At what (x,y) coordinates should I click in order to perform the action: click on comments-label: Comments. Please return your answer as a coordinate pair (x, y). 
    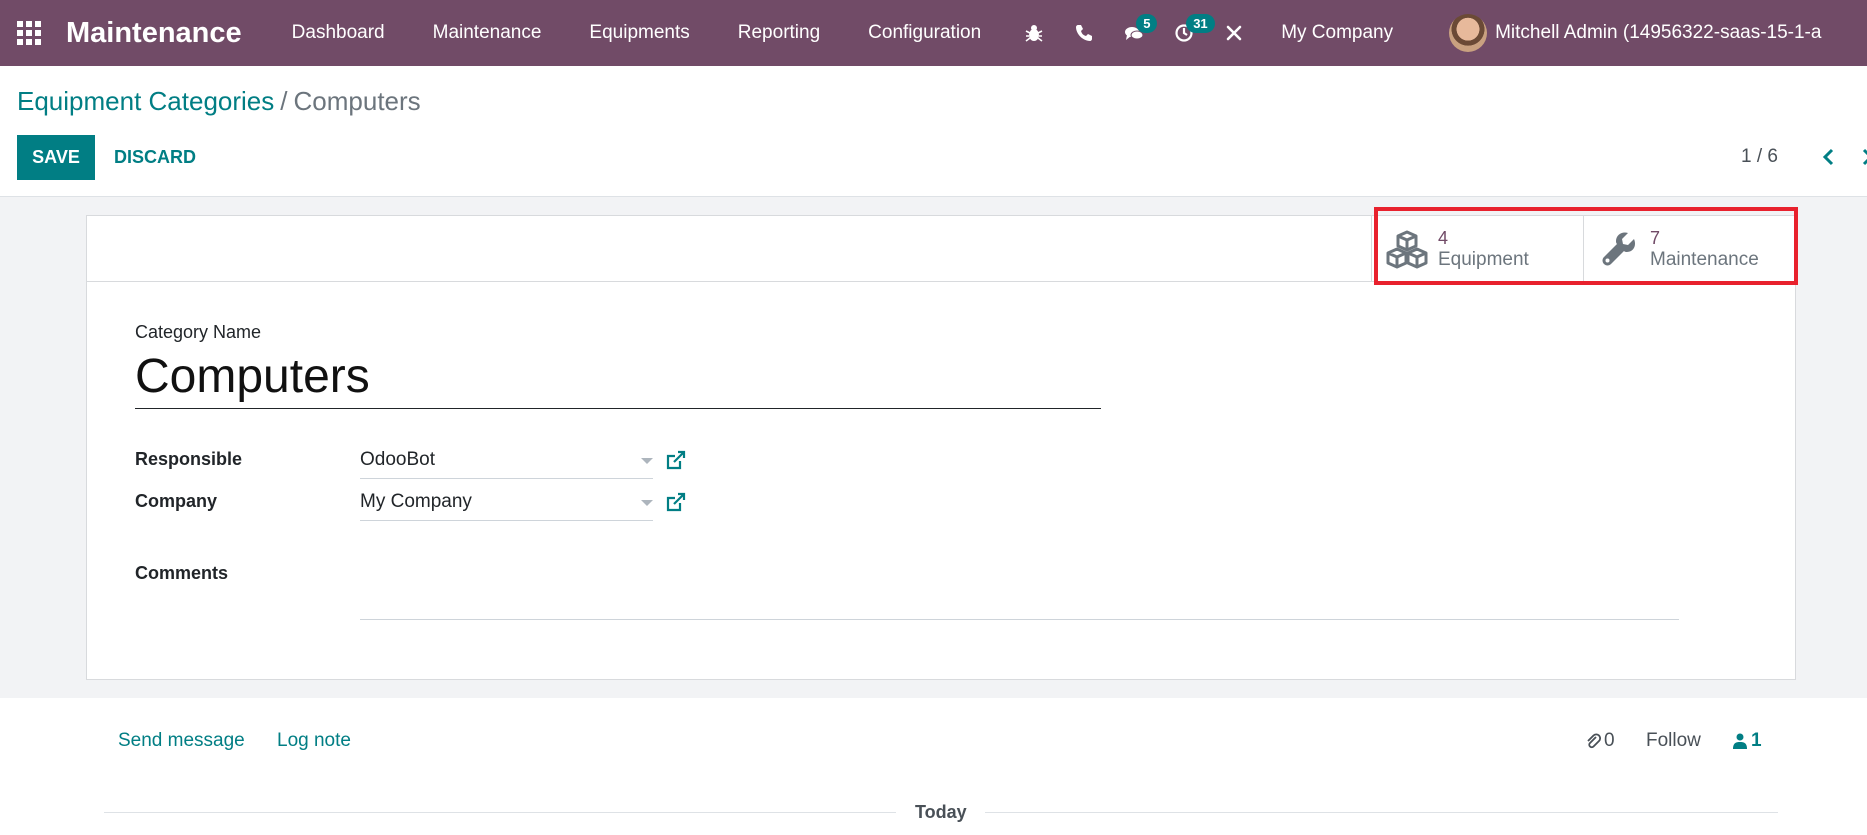
    Looking at the image, I should click on (182, 573).